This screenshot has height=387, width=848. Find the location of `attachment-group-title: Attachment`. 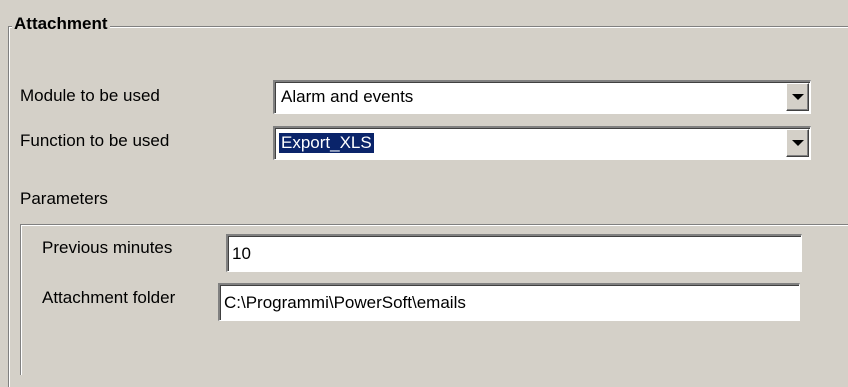

attachment-group-title: Attachment is located at coordinates (61, 24).